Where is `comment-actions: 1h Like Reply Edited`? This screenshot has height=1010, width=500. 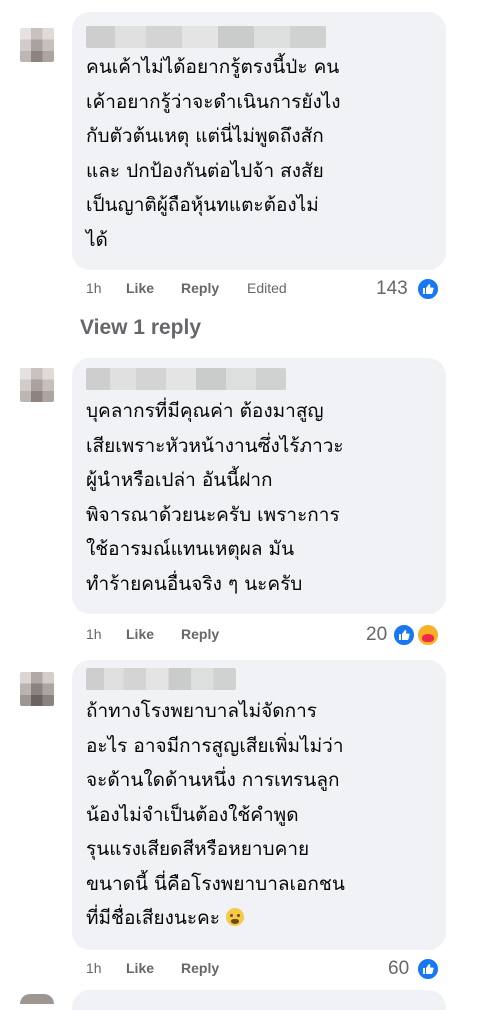
comment-actions: 1h Like Reply Edited is located at coordinates (216, 290).